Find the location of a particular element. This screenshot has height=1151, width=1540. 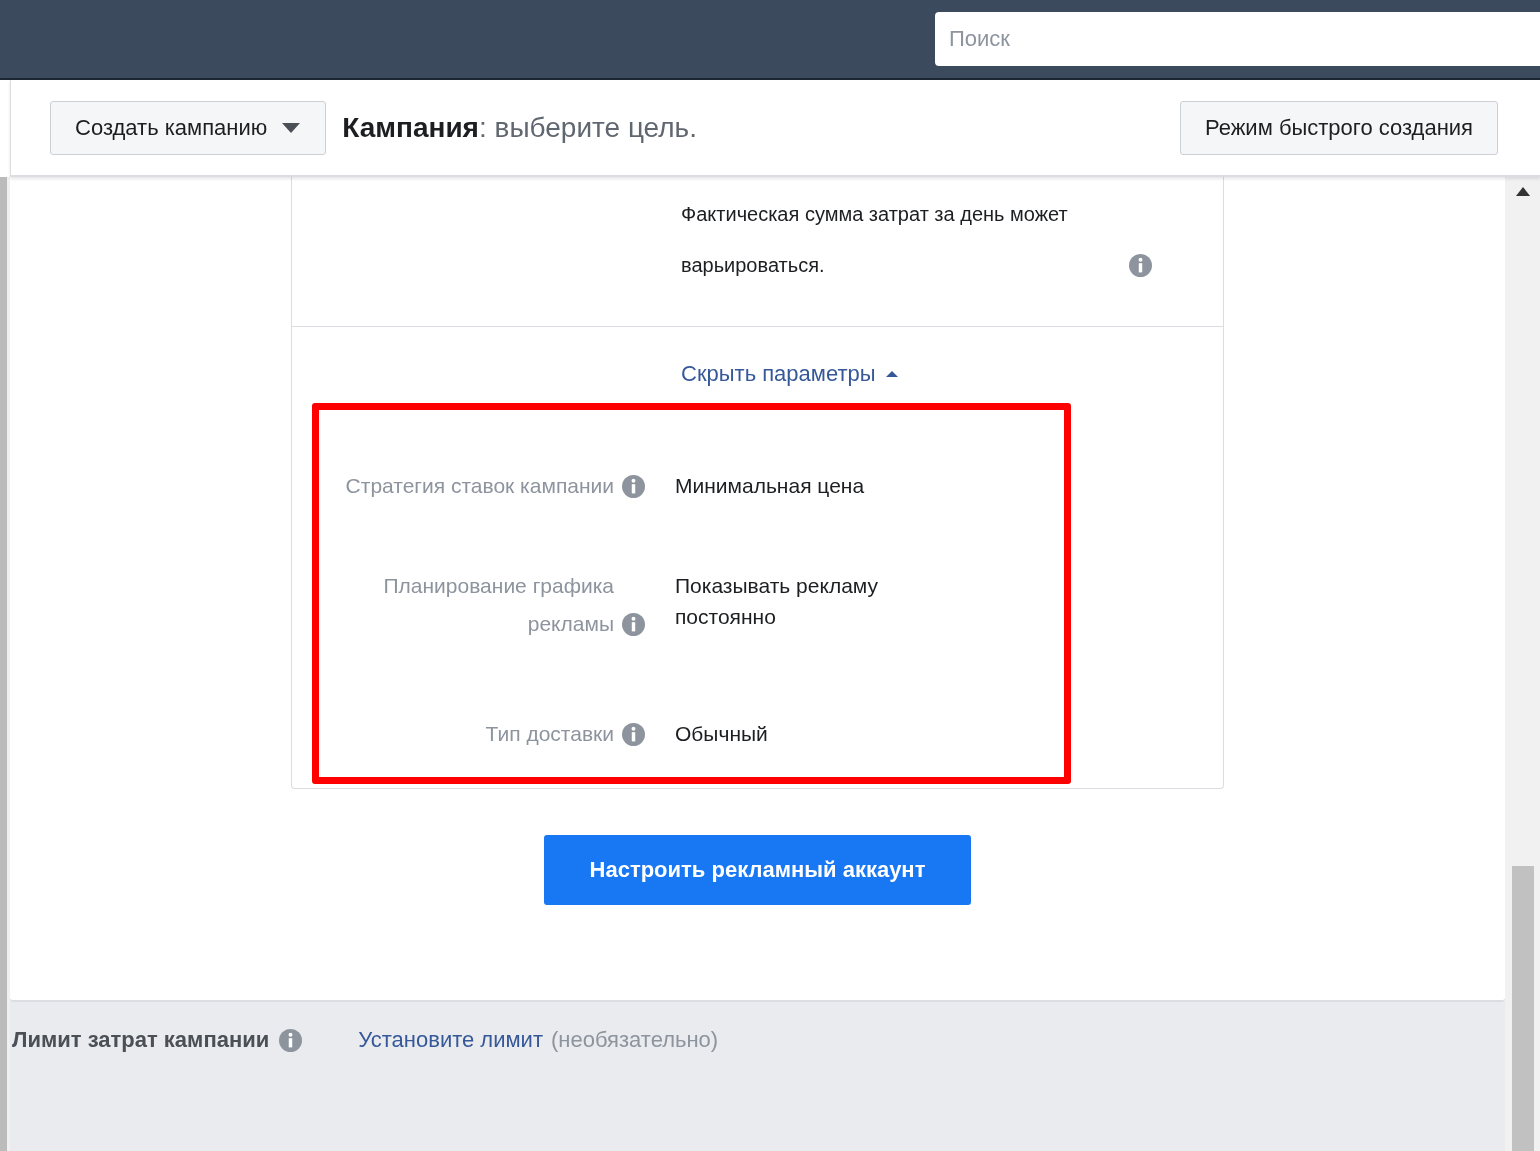

set-limit-link: Установите лимит is located at coordinates (450, 1040).